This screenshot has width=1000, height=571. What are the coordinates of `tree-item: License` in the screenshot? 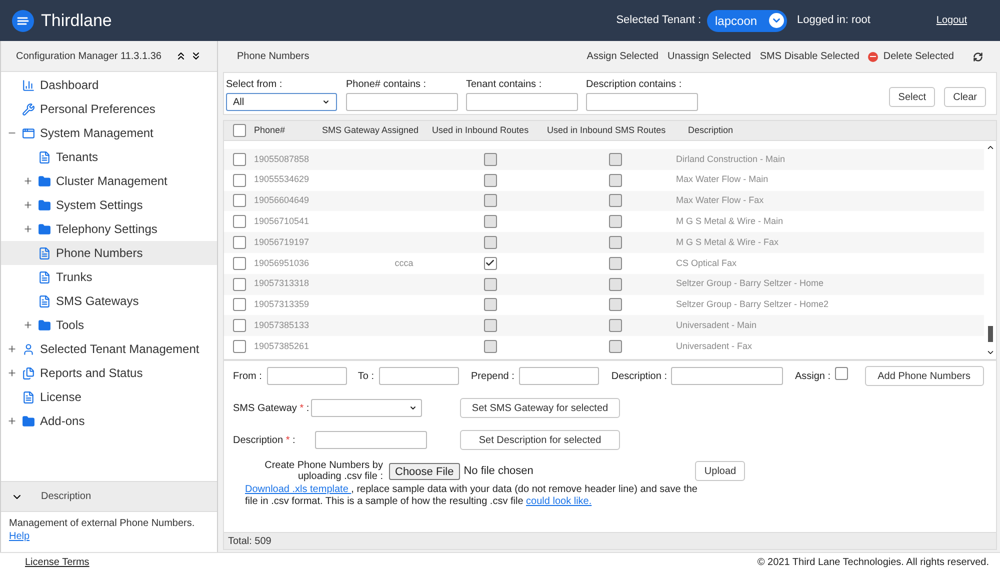 It's located at (109, 397).